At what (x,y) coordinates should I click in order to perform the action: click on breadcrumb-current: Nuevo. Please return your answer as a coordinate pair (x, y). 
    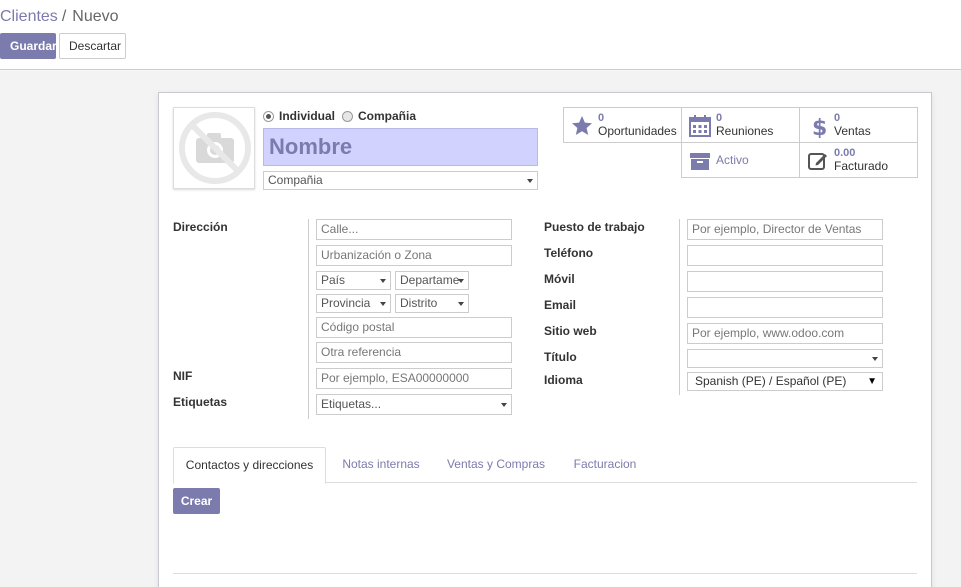
    Looking at the image, I should click on (95, 16).